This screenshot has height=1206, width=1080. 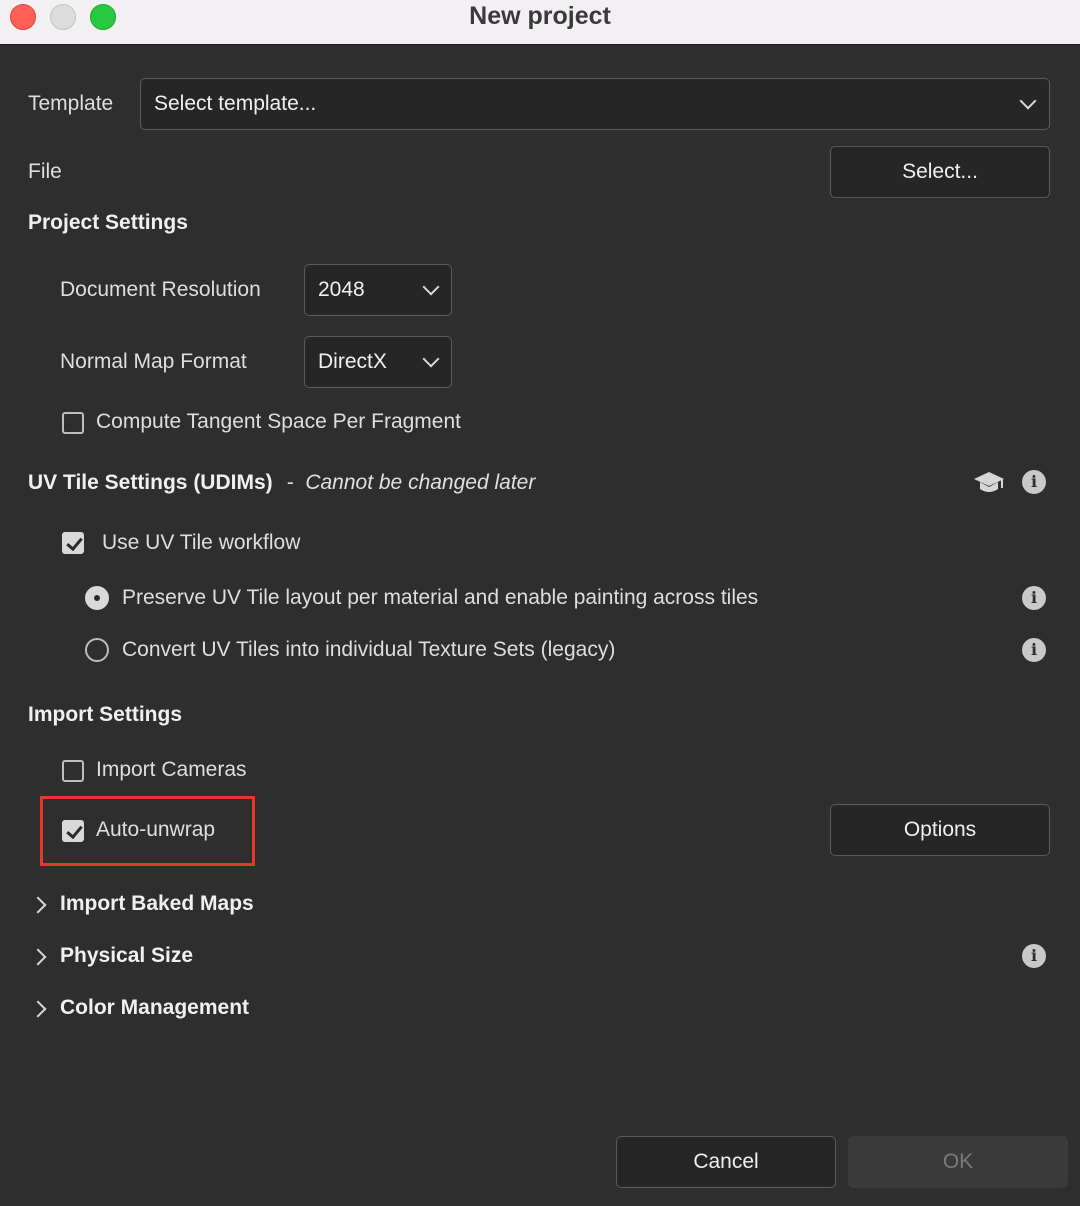 I want to click on tangent-space-checkbox, so click(x=73, y=423).